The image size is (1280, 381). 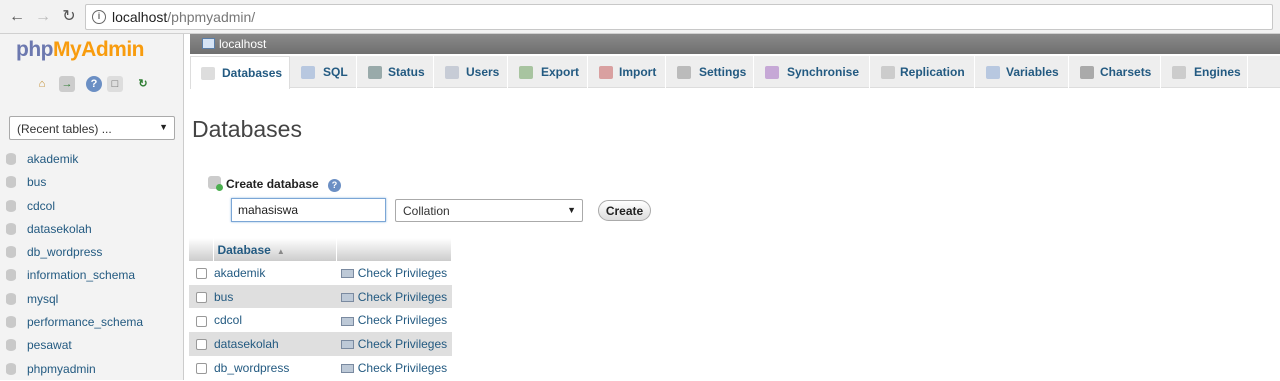 What do you see at coordinates (92, 128) in the screenshot?
I see `recent-tables-select: (Recent tables) ... ▼` at bounding box center [92, 128].